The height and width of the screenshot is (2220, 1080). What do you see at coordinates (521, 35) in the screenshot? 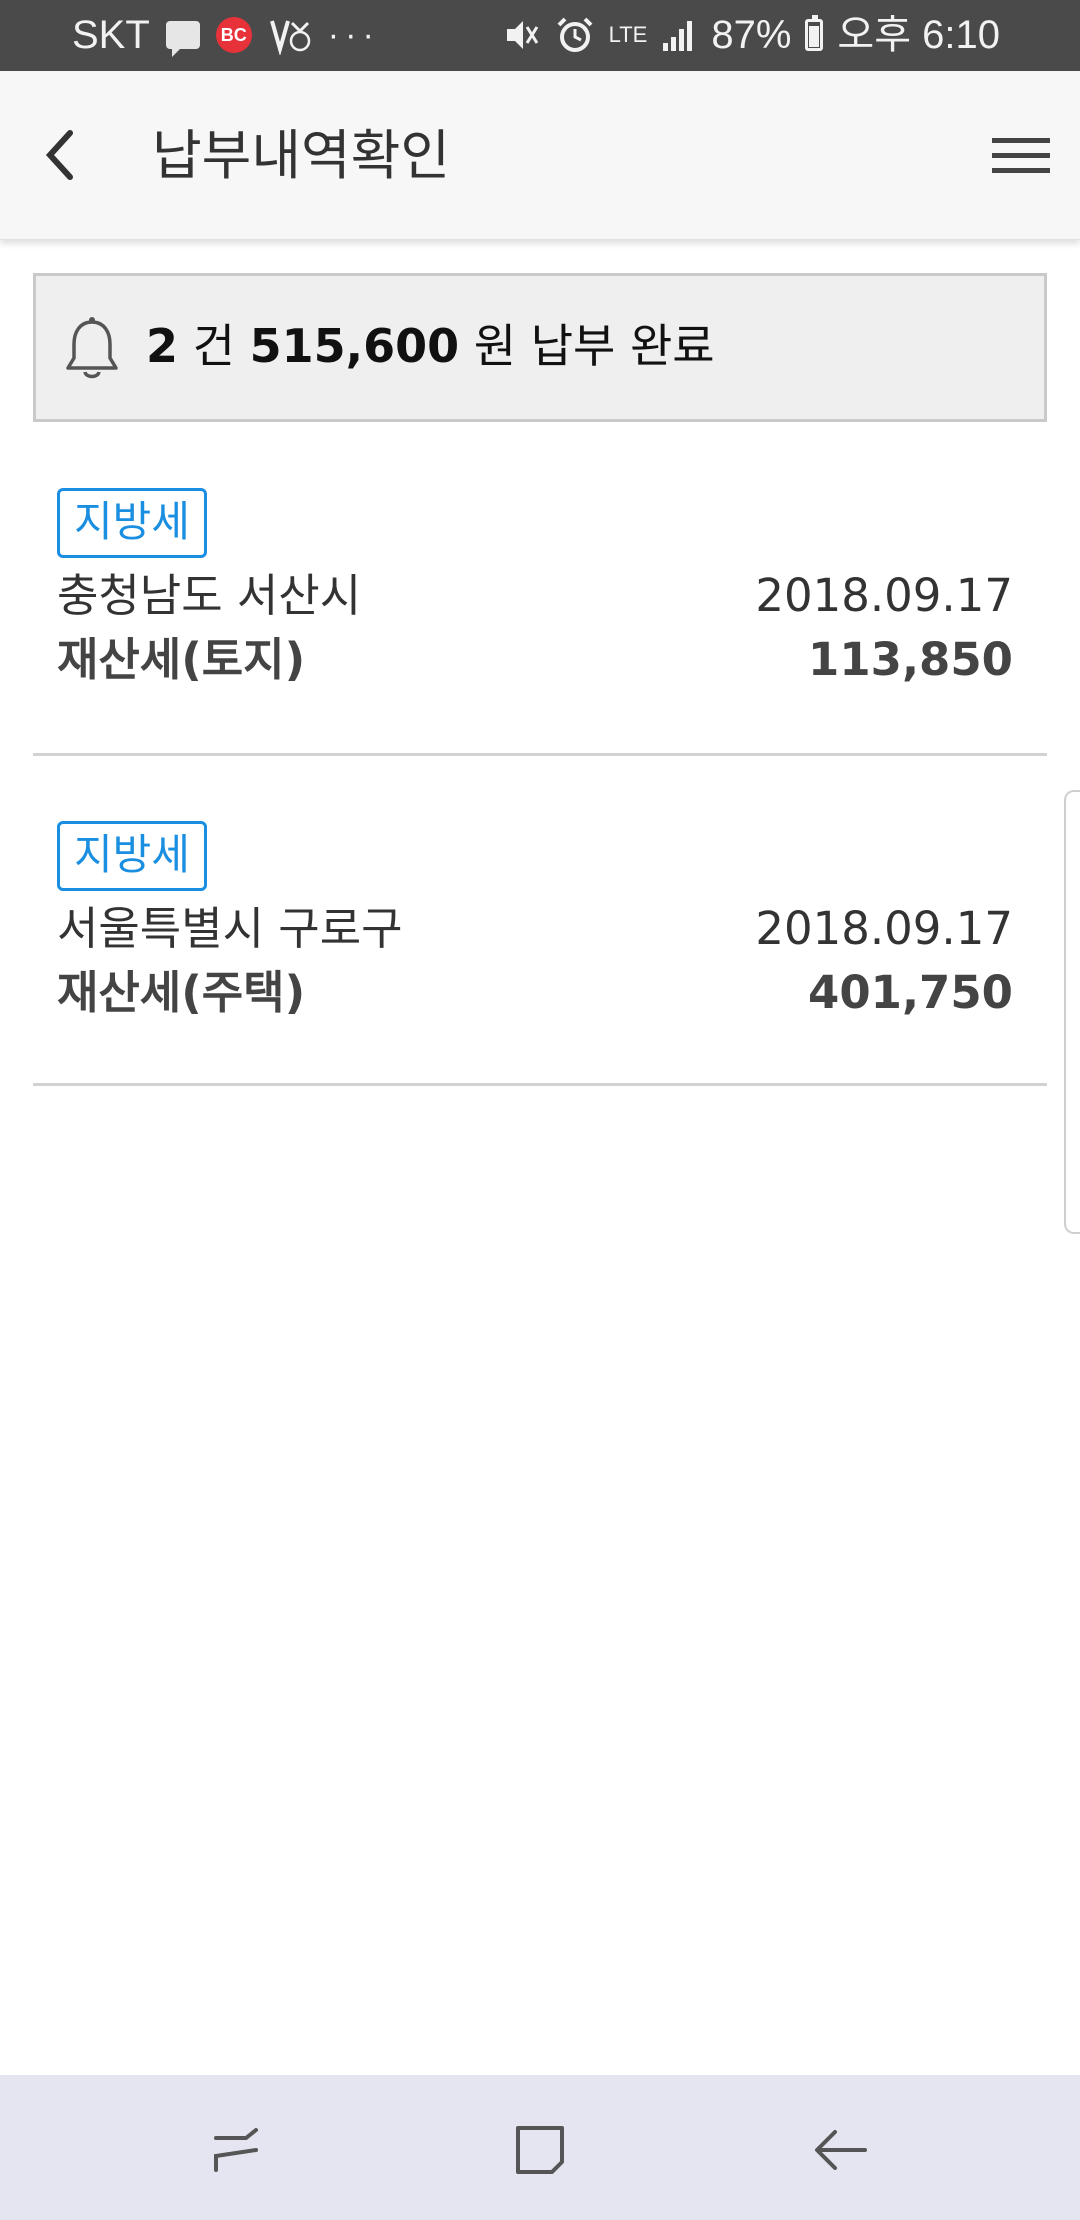
I see `mute-icon` at bounding box center [521, 35].